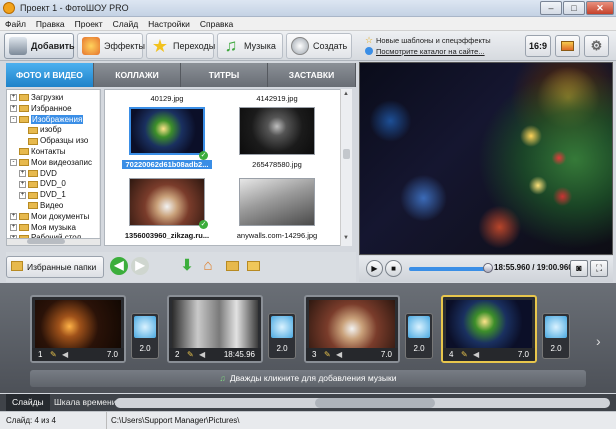  What do you see at coordinates (137, 75) in the screenshot?
I see `tab-collages: КОЛЛАЖИ` at bounding box center [137, 75].